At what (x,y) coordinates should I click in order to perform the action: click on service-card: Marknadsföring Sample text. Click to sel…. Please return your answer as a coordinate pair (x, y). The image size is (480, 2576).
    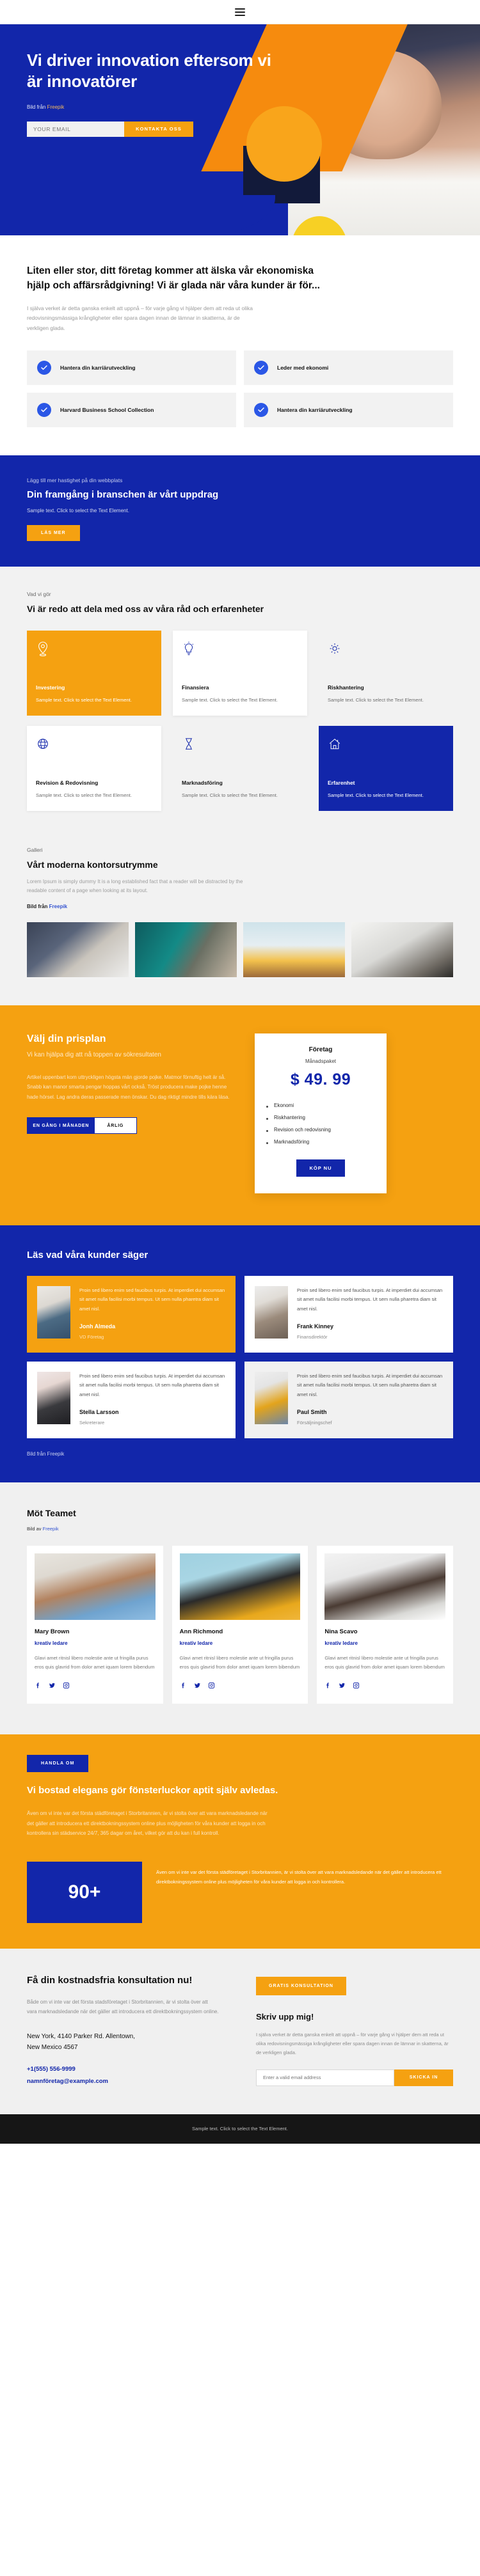
    Looking at the image, I should click on (240, 768).